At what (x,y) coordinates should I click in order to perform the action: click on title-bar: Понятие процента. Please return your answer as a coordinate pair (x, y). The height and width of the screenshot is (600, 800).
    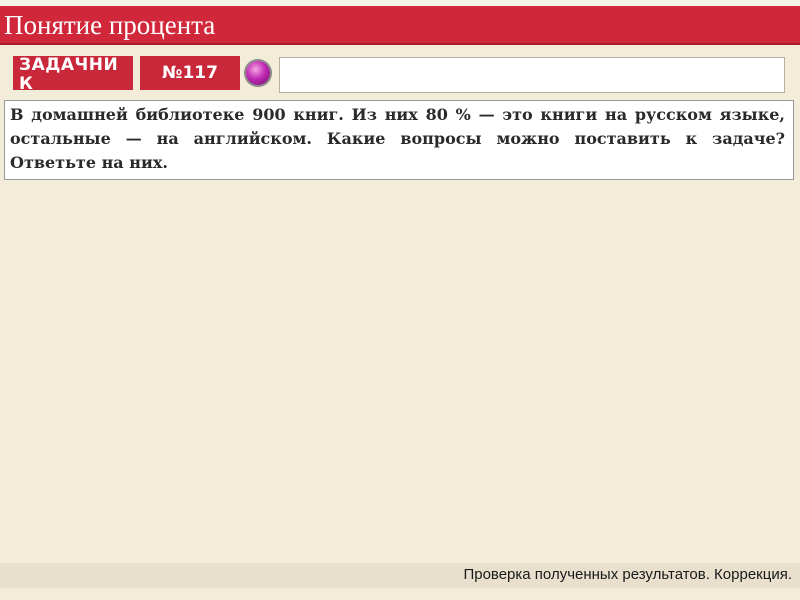
    Looking at the image, I should click on (400, 25).